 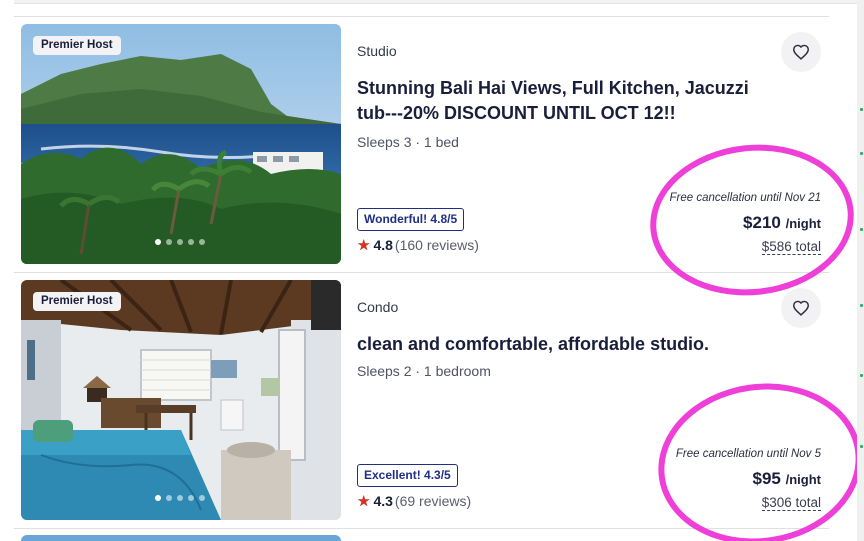 I want to click on cancellation-policy: Free cancellation until Nov 21, so click(x=745, y=198).